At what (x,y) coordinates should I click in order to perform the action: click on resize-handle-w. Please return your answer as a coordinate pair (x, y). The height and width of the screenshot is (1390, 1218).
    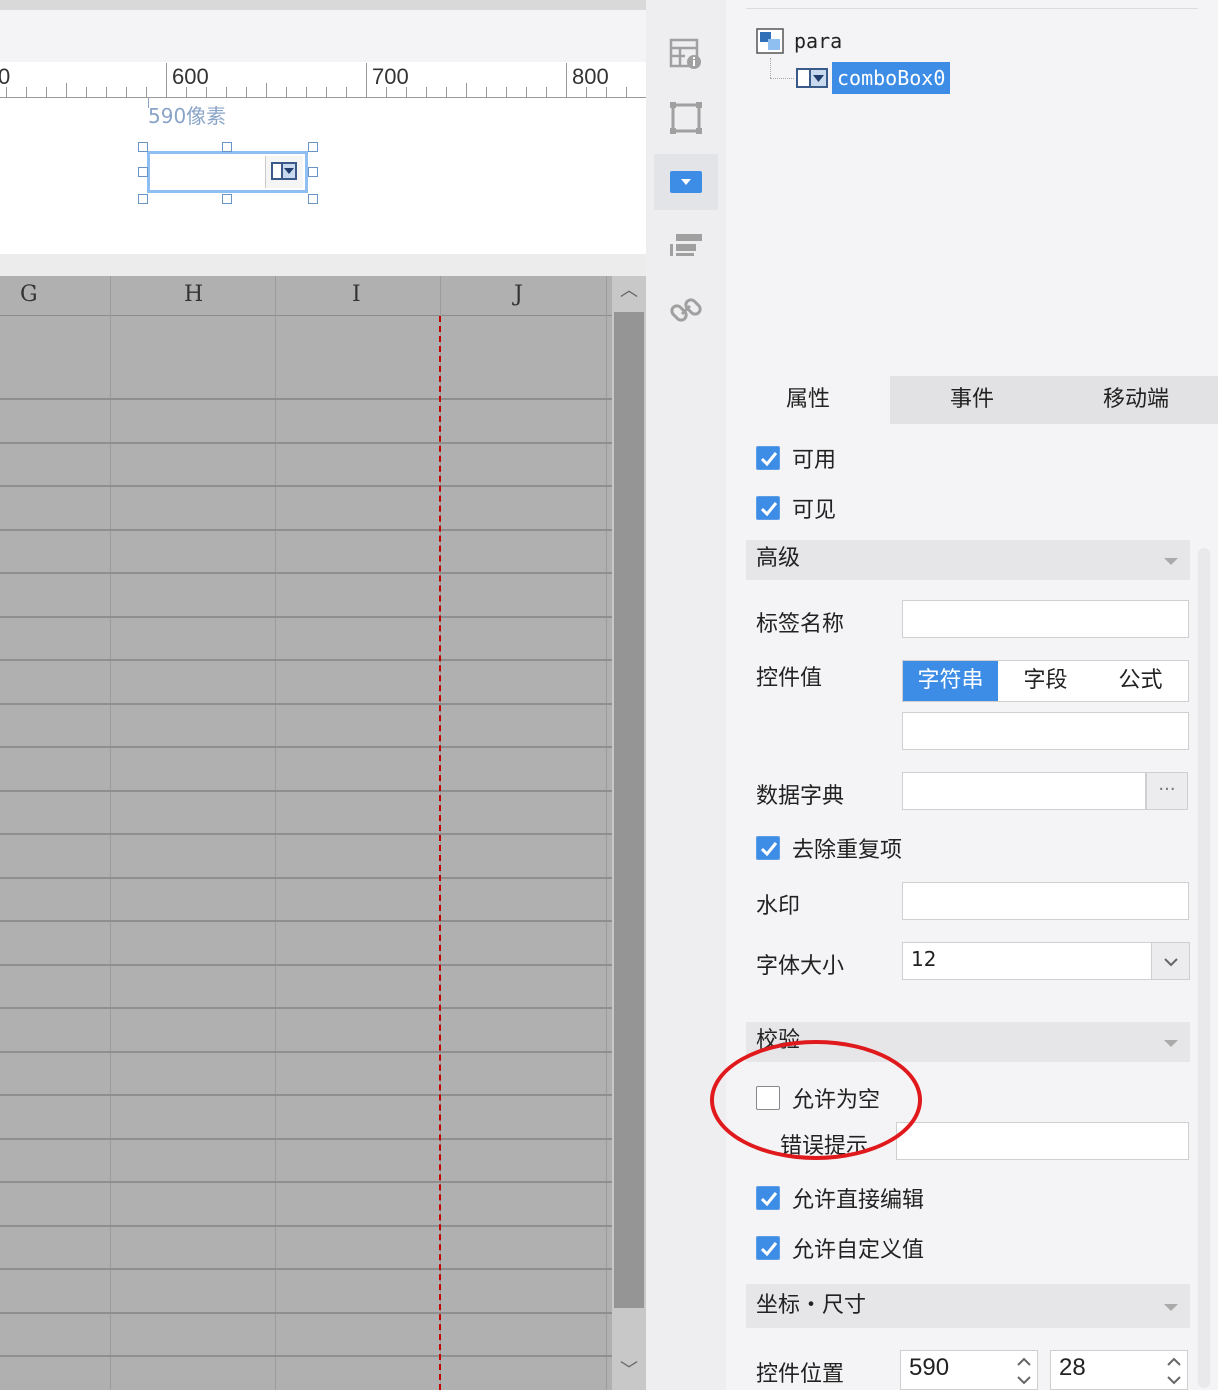
    Looking at the image, I should click on (143, 172).